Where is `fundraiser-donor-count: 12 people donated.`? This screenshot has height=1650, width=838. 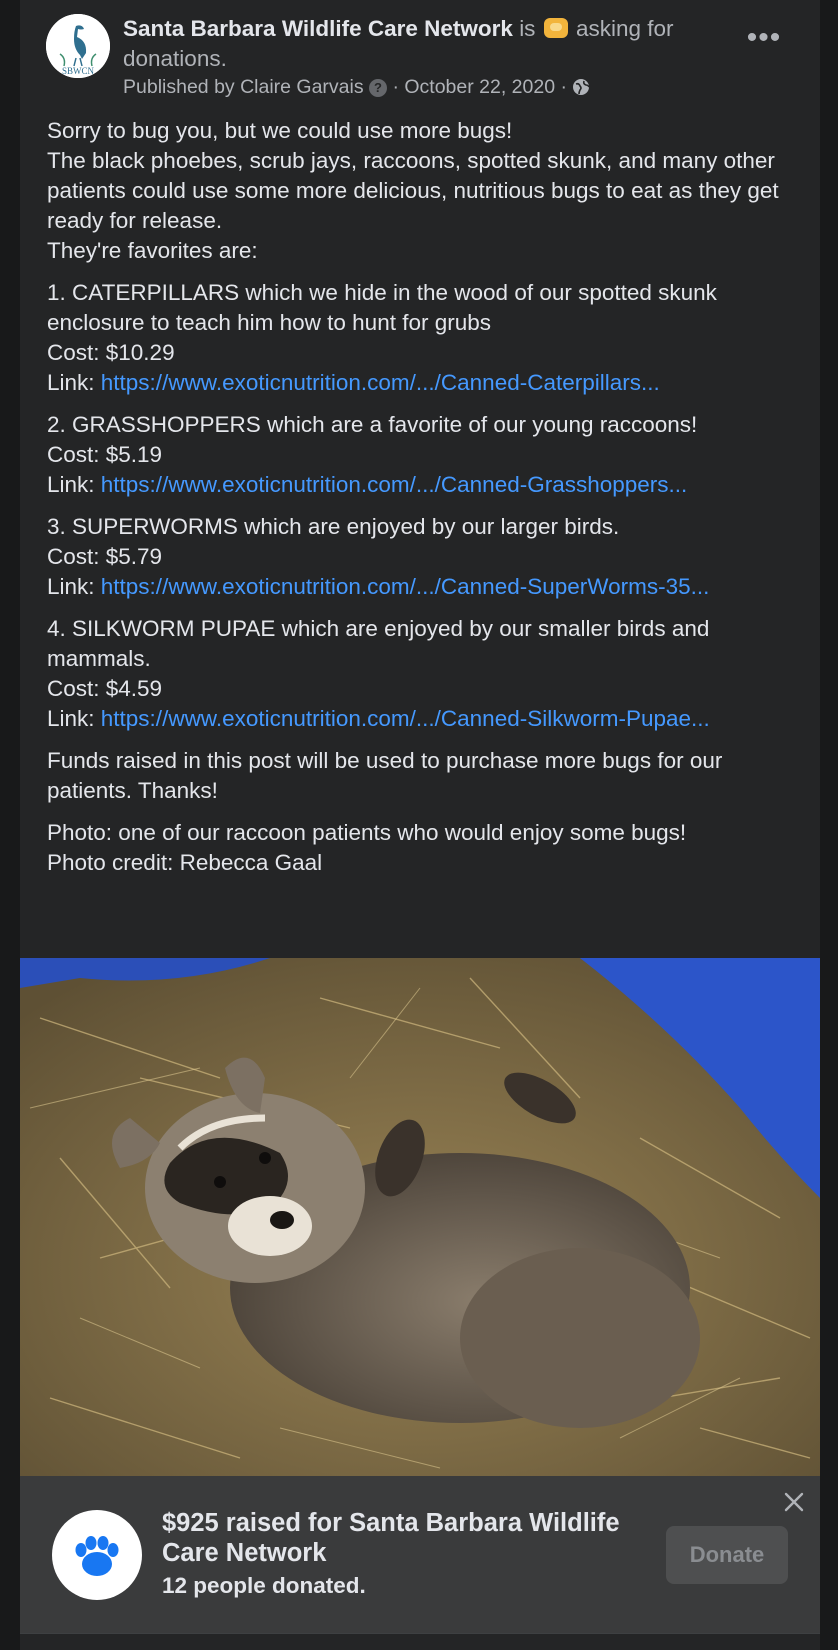
fundraiser-donor-count: 12 people donated. is located at coordinates (264, 1585).